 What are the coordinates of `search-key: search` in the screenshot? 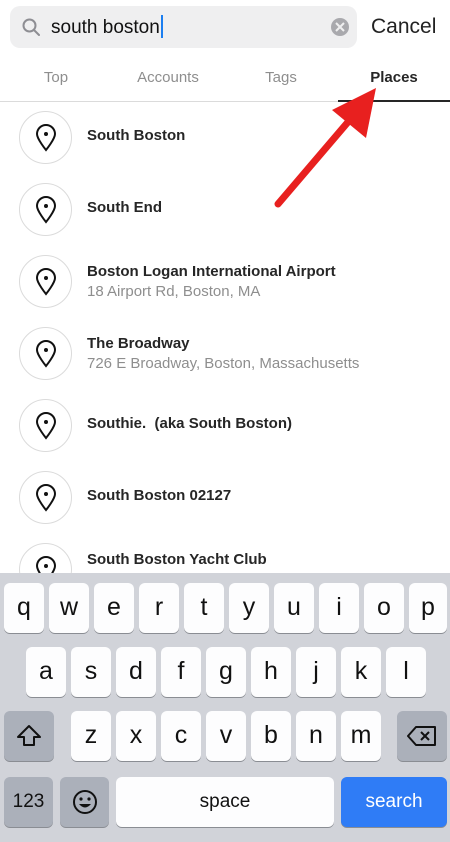 It's located at (394, 802).